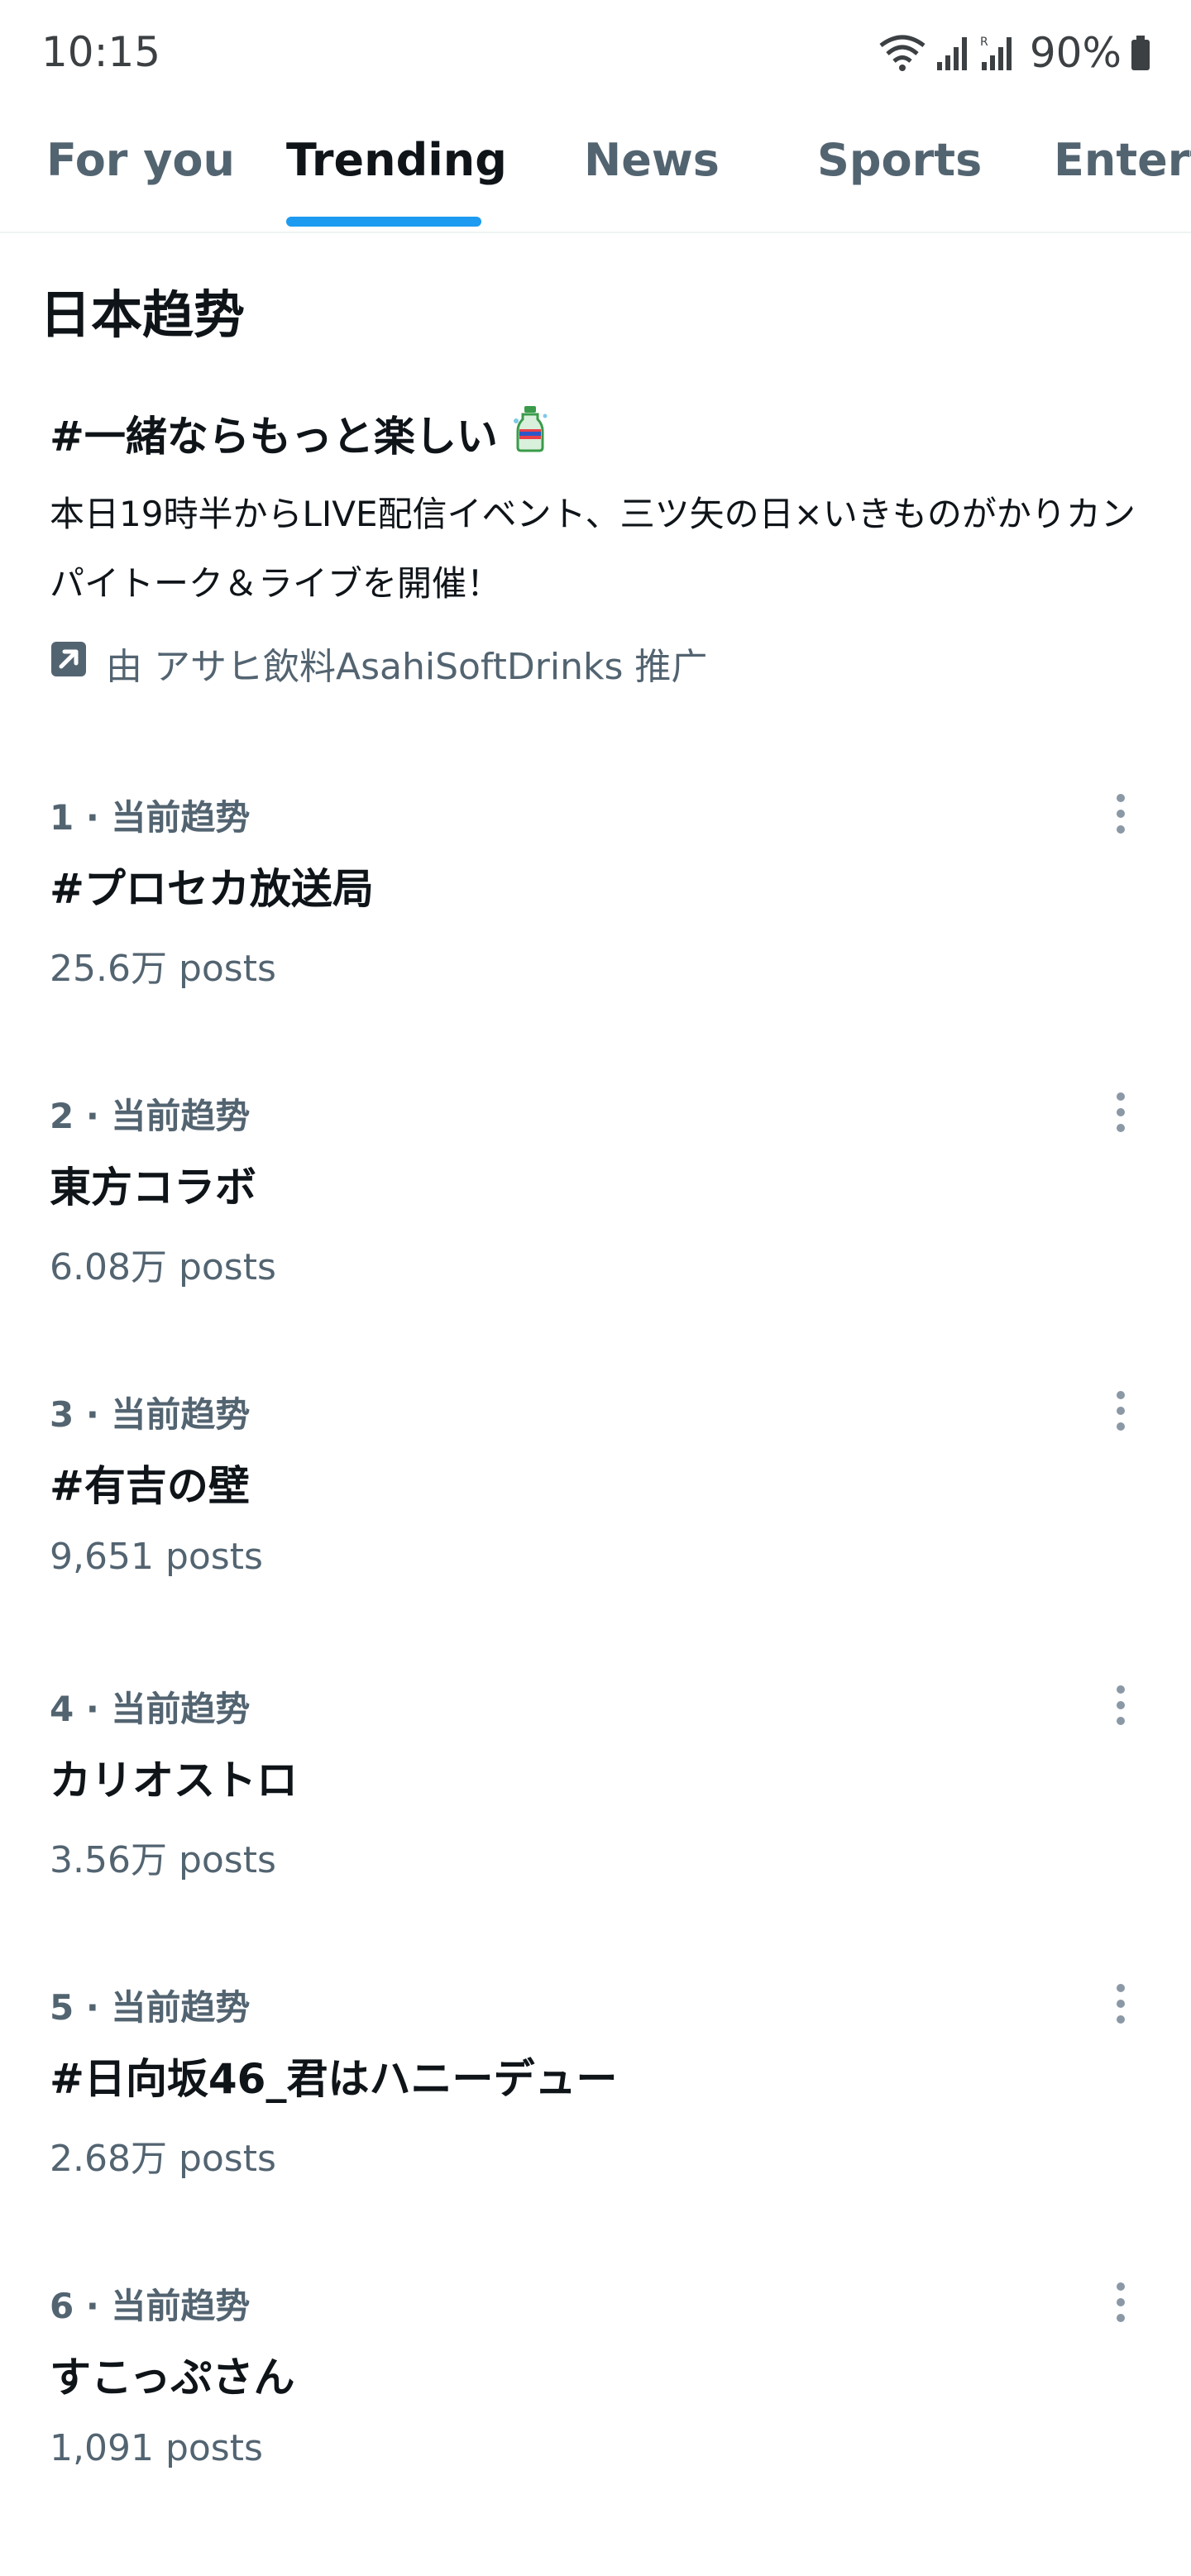 The width and height of the screenshot is (1191, 2576). Describe the element at coordinates (274, 437) in the screenshot. I see `promoted-title: #一緒ならもっと楽しい` at that location.